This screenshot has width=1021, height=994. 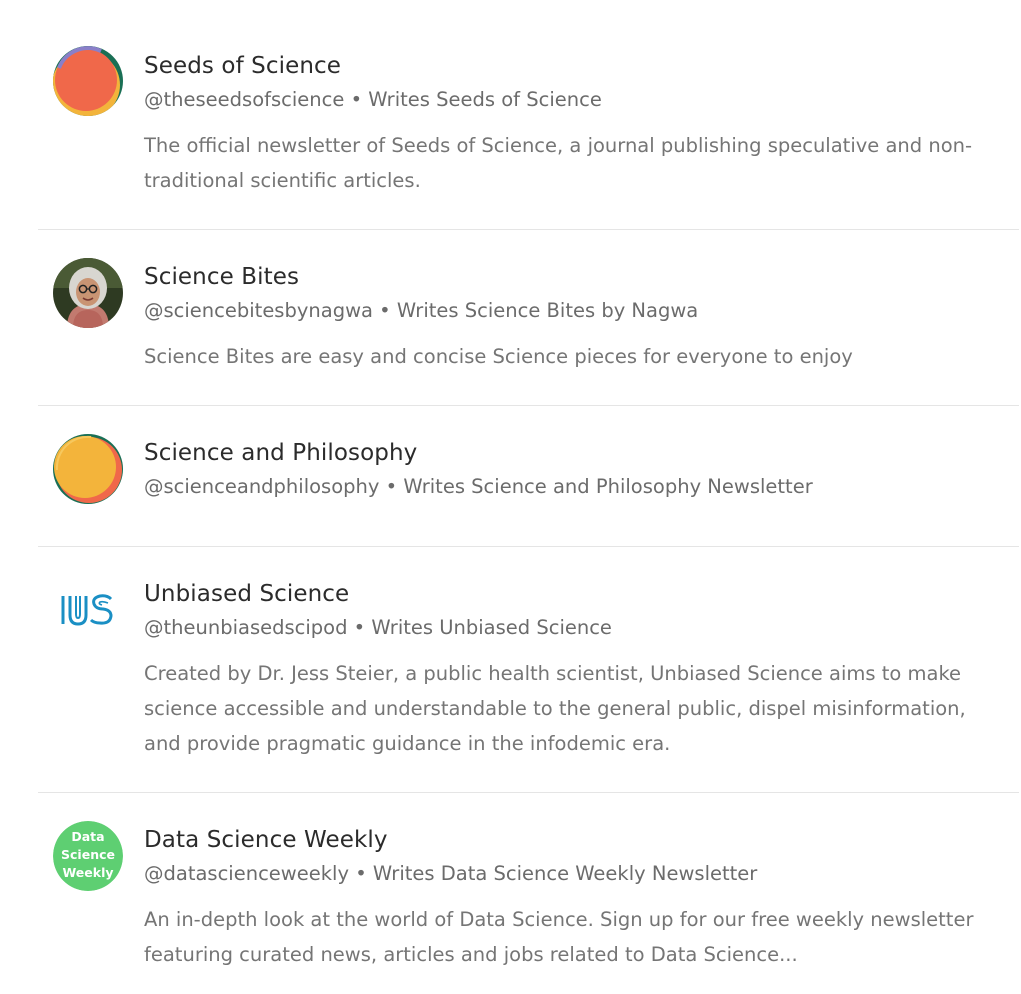 I want to click on publication-name: Seeds of Science, so click(x=571, y=66).